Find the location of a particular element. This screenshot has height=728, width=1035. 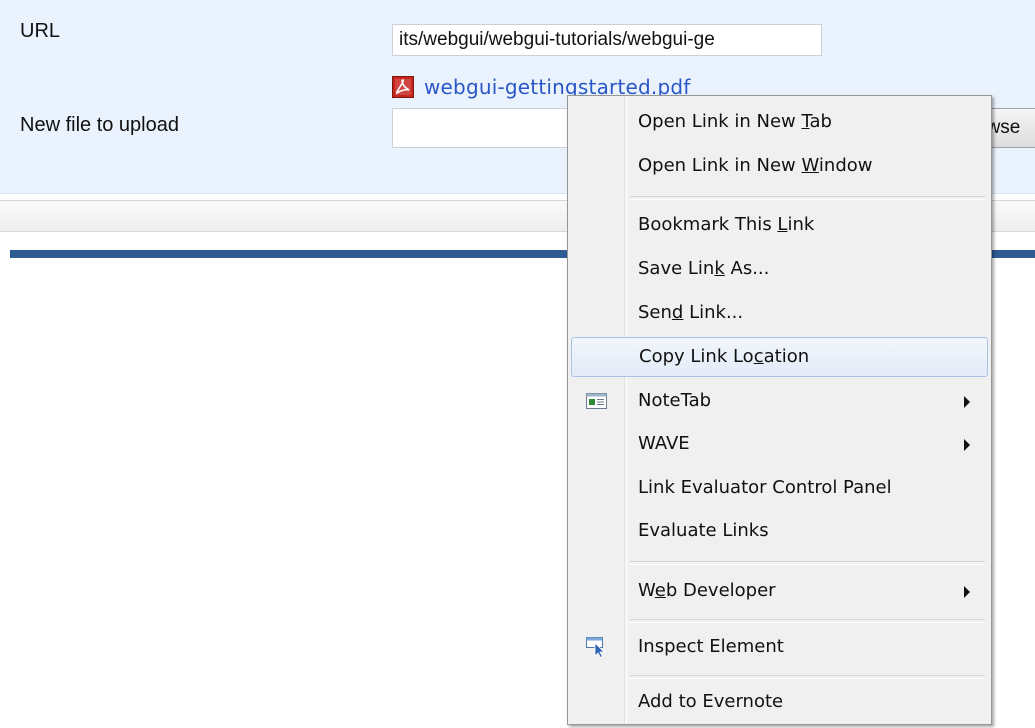

menu-item-label: NoteTab is located at coordinates (675, 400).